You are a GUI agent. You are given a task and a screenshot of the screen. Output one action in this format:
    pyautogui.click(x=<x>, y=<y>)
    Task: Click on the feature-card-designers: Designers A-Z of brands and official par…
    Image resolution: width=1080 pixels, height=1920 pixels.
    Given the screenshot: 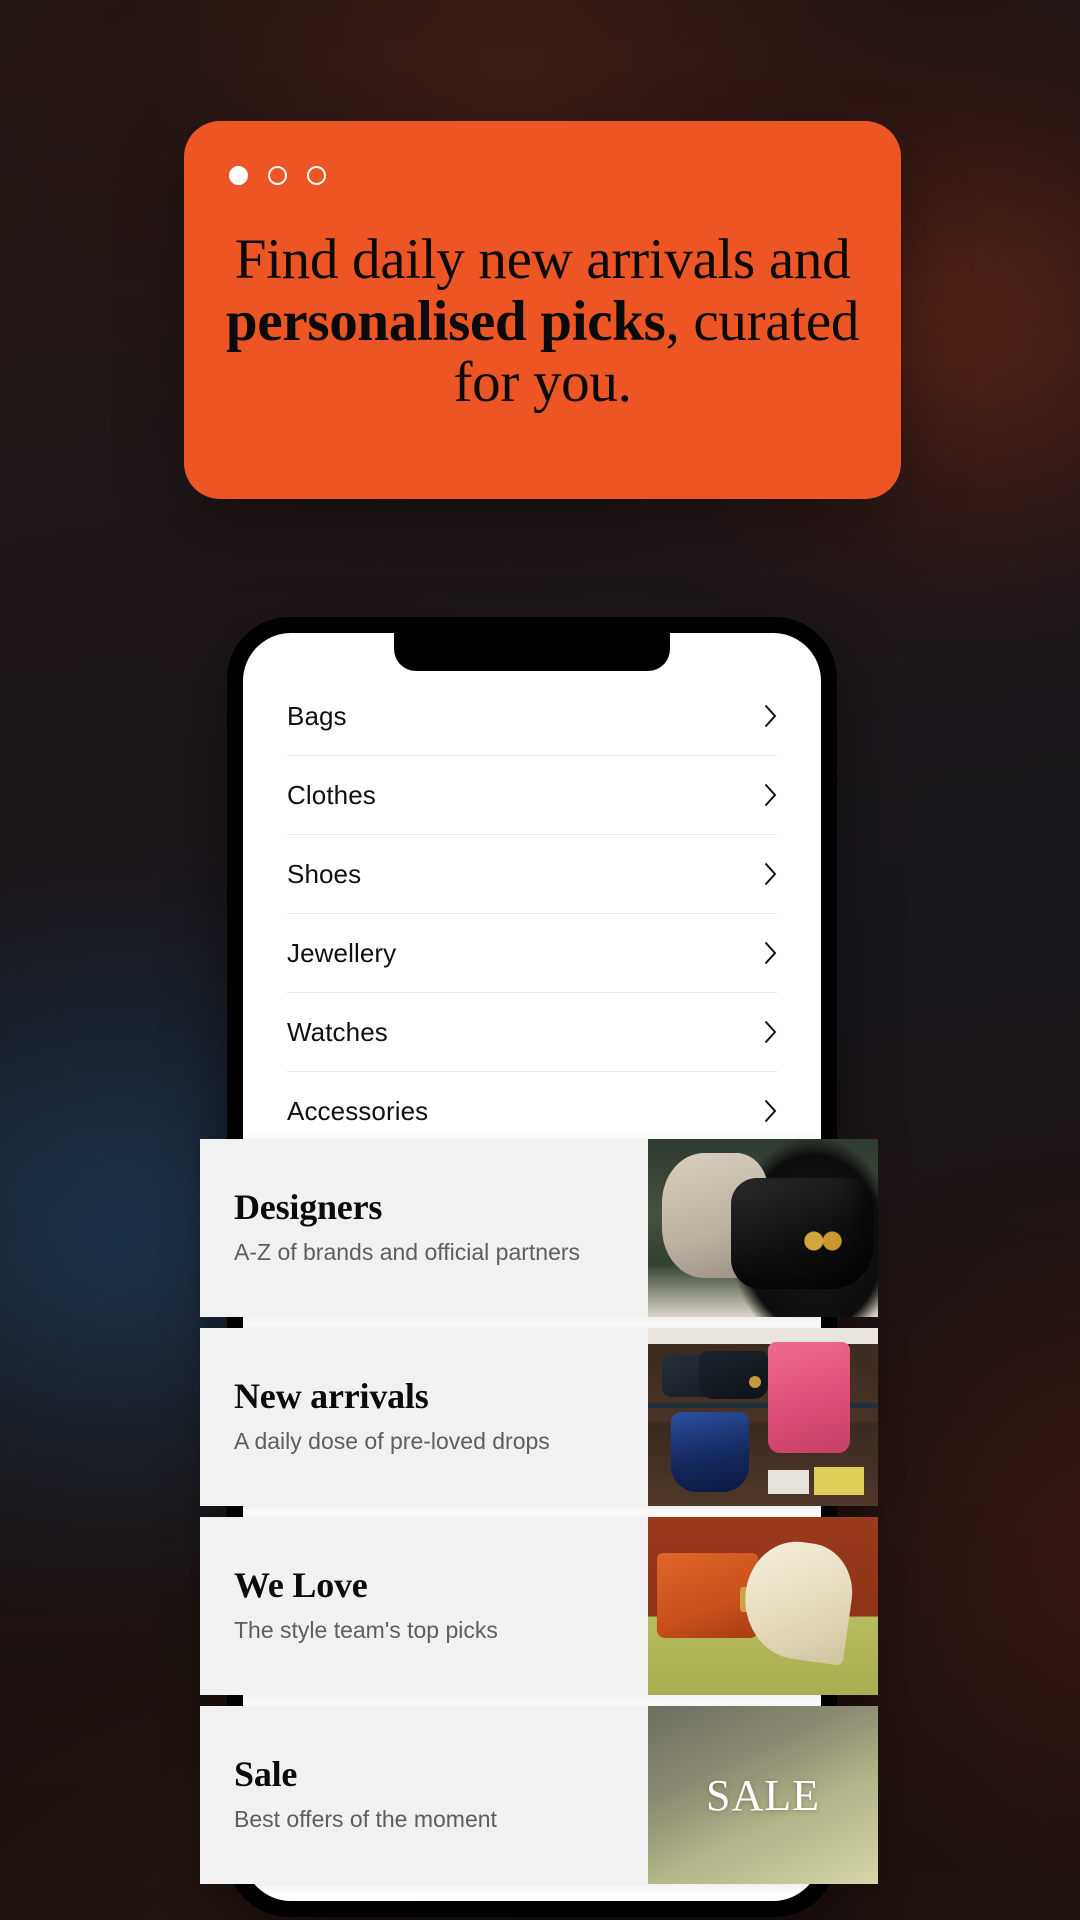 What is the action you would take?
    pyautogui.click(x=539, y=1228)
    